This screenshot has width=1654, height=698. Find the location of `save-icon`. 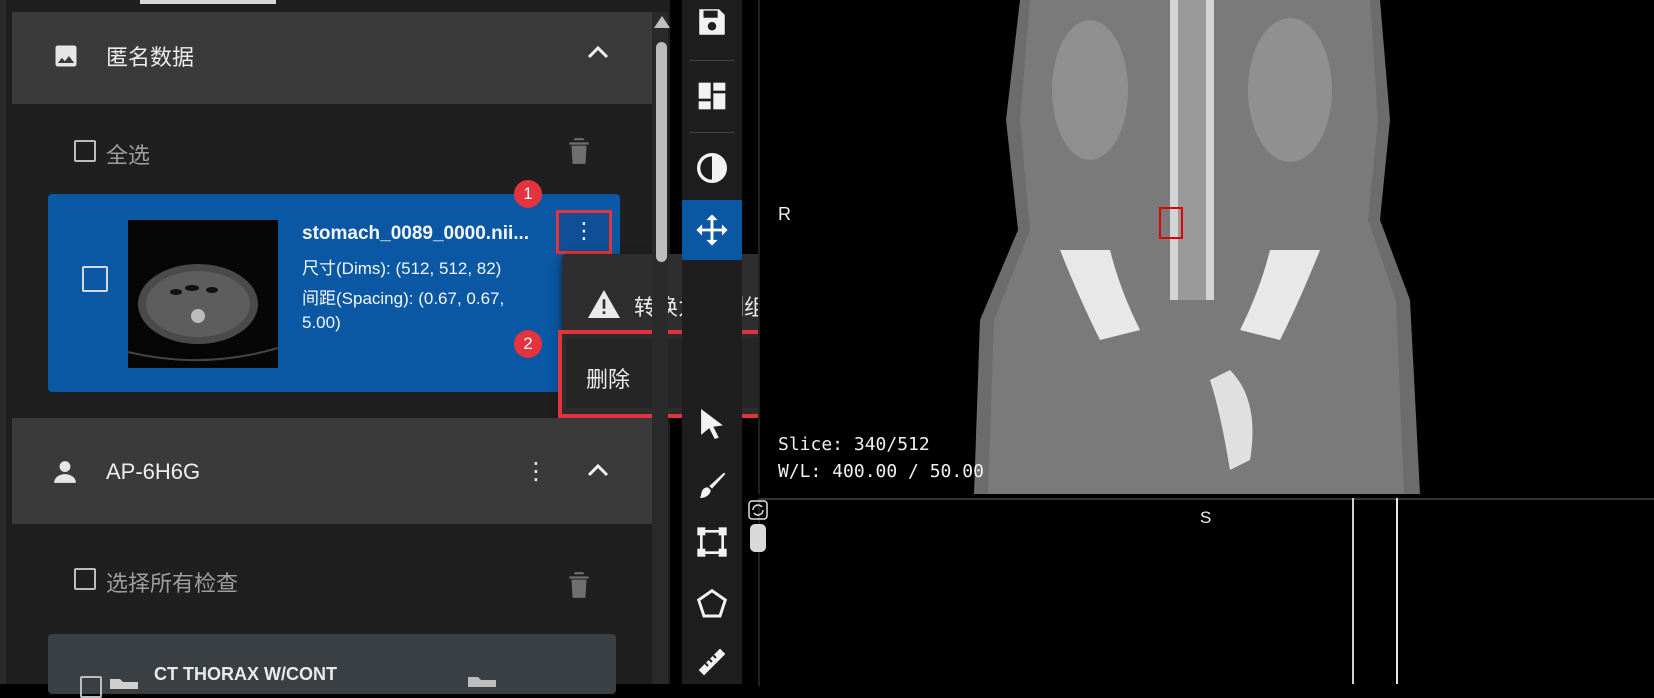

save-icon is located at coordinates (712, 22).